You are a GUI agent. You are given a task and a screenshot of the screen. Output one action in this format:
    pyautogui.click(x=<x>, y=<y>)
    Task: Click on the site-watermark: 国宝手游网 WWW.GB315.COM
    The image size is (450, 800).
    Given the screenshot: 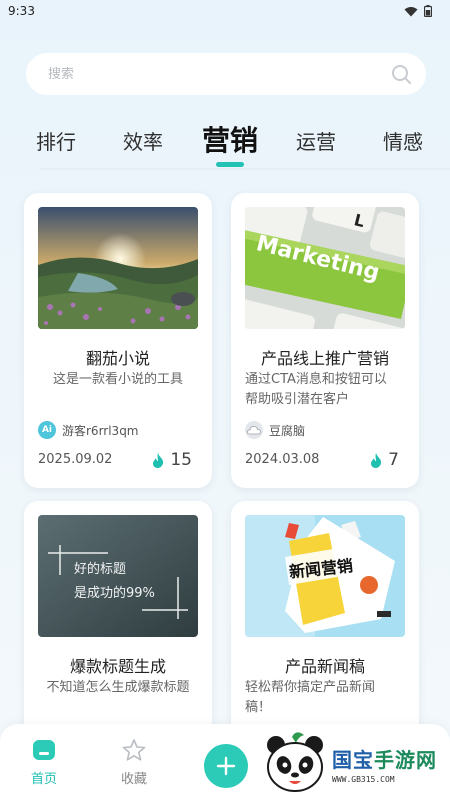 What is the action you would take?
    pyautogui.click(x=356, y=764)
    